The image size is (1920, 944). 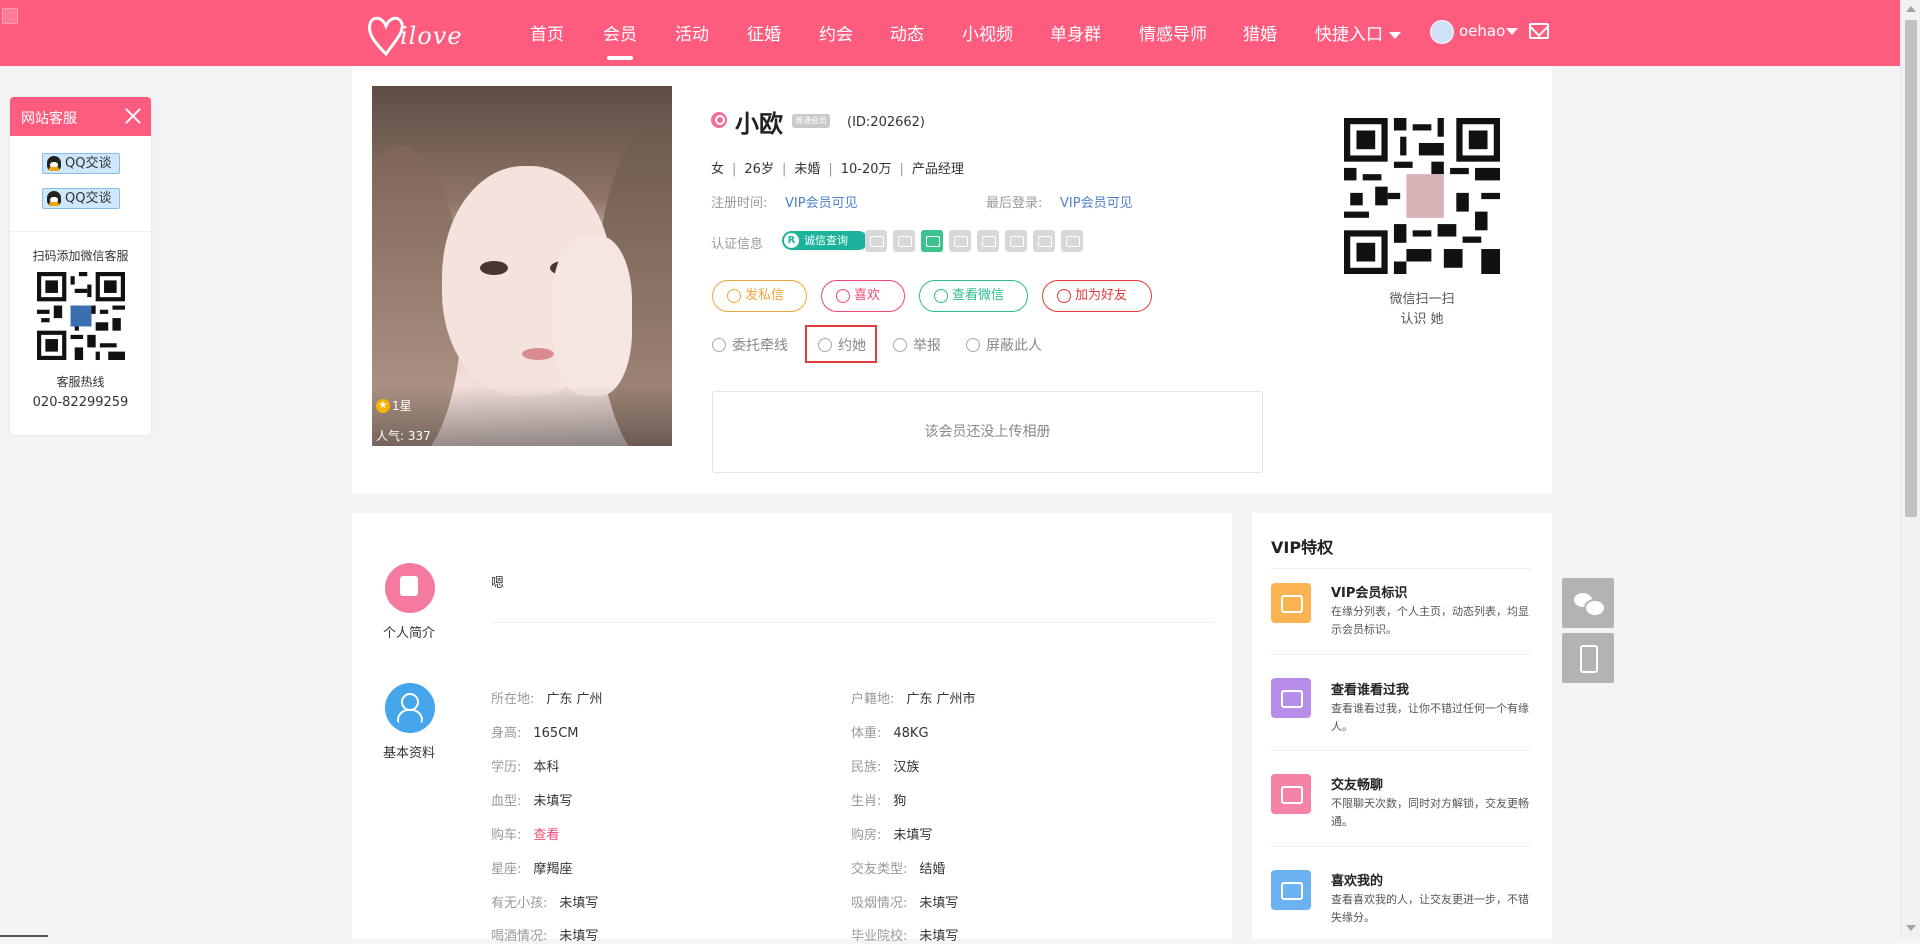 What do you see at coordinates (1430, 620) in the screenshot?
I see `vip-item-desc: 在缘分列表，个人主页，动态列表，均显示会员标识。` at bounding box center [1430, 620].